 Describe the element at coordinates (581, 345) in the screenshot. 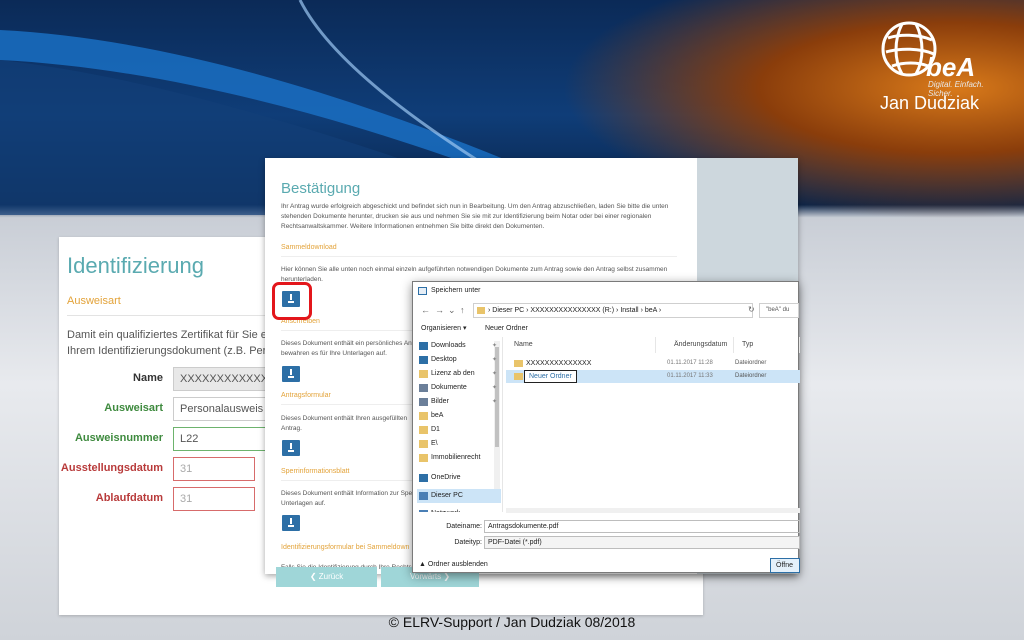

I see `column-header-name: Name` at that location.